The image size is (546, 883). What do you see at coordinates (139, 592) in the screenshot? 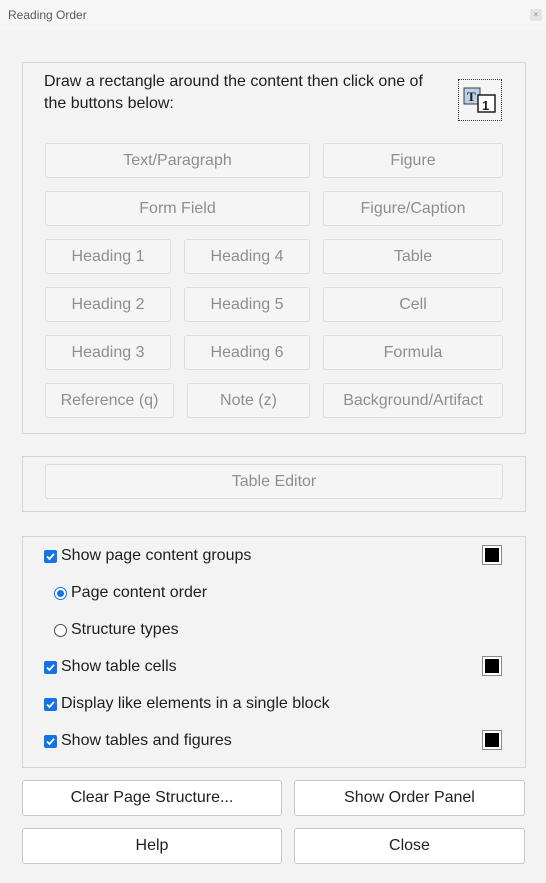
I see `page-content-order-label: Page content order` at bounding box center [139, 592].